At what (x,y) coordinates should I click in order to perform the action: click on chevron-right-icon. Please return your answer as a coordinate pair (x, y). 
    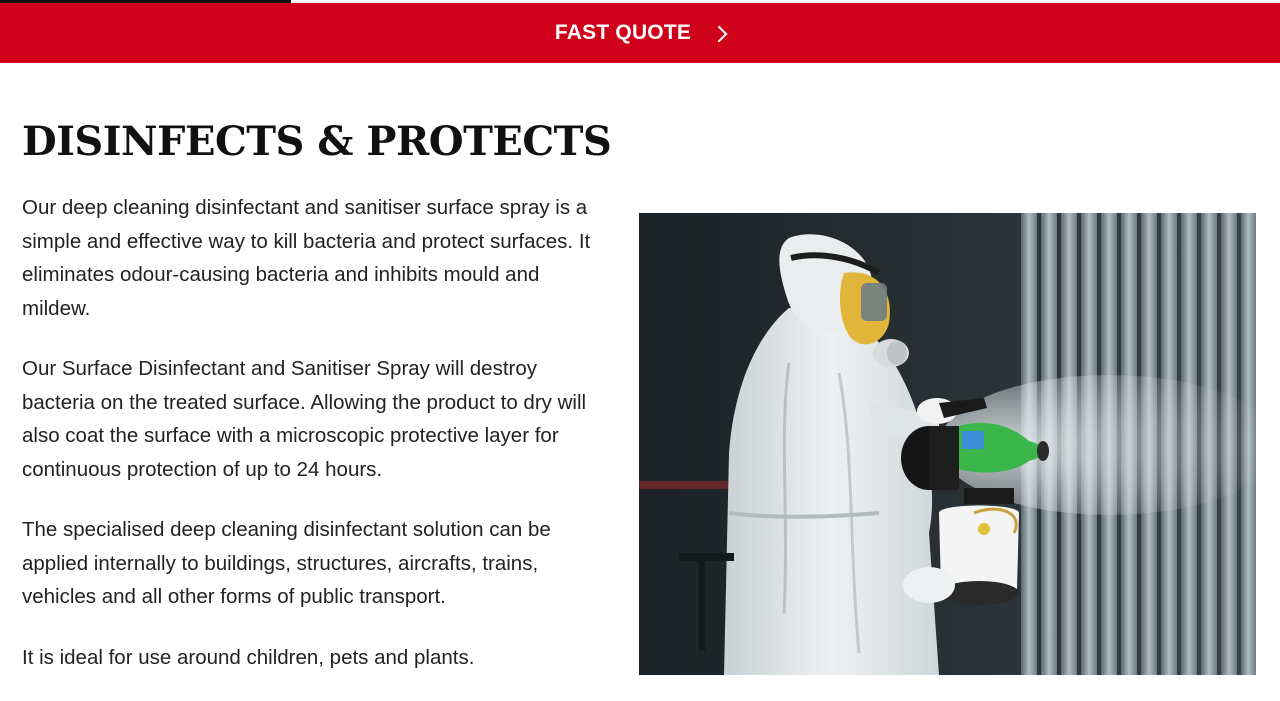
    Looking at the image, I should click on (719, 33).